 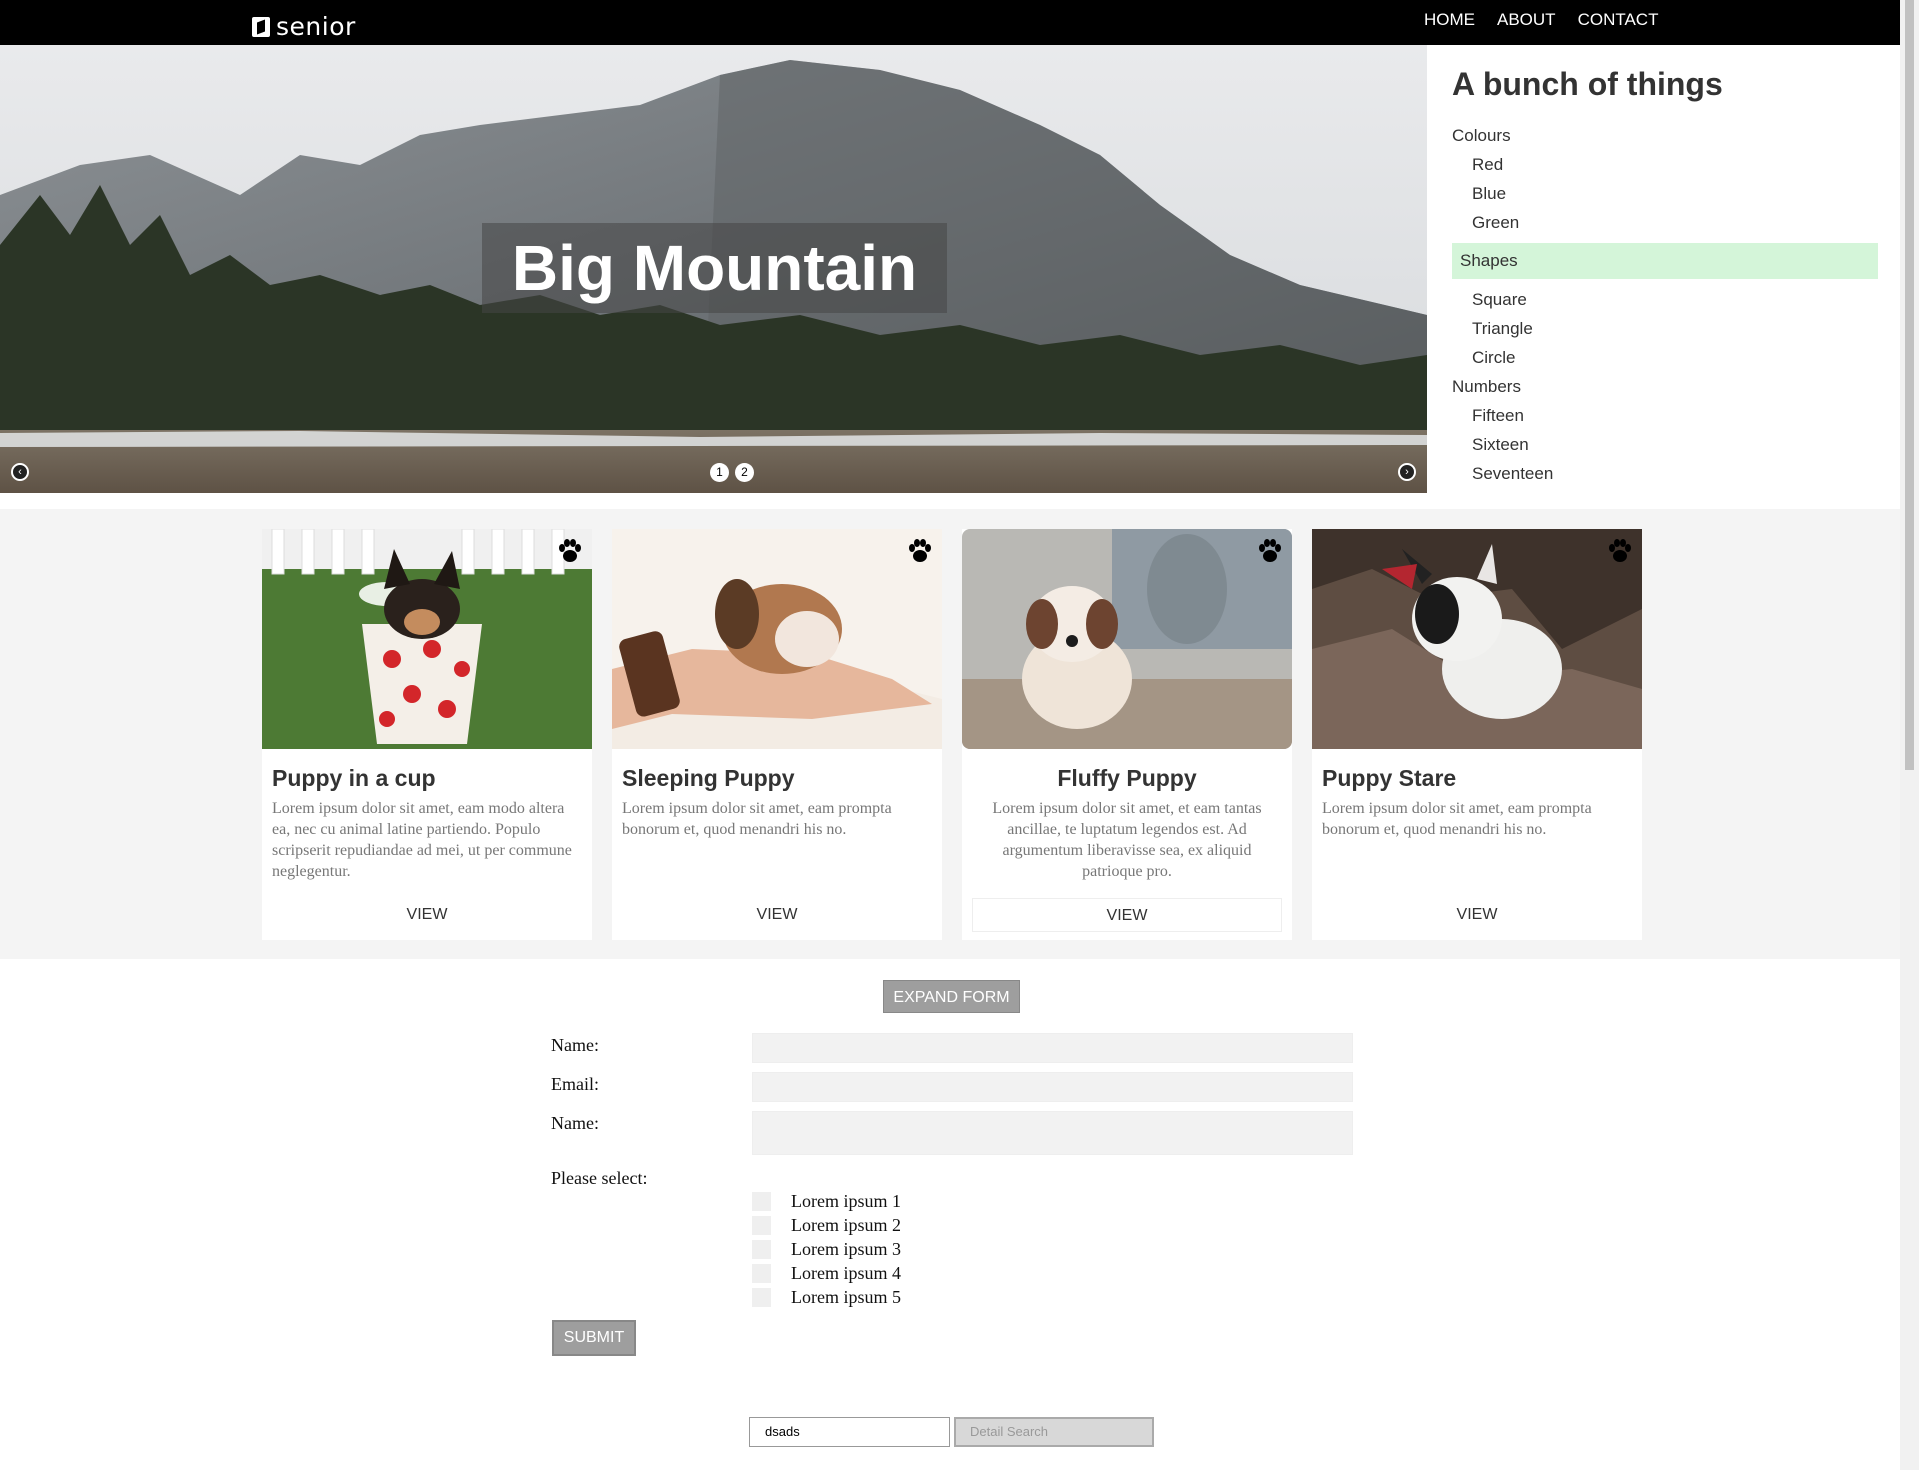 I want to click on select-label: Please select:, so click(x=599, y=1178).